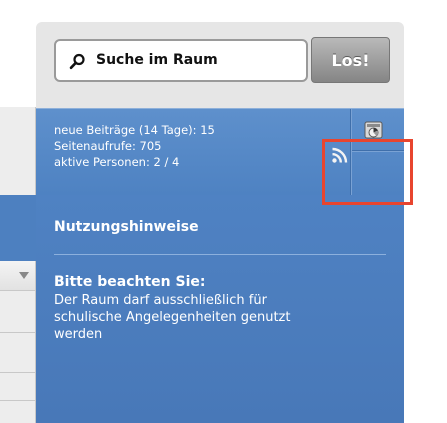  What do you see at coordinates (350, 60) in the screenshot?
I see `search-submit-button: Los!` at bounding box center [350, 60].